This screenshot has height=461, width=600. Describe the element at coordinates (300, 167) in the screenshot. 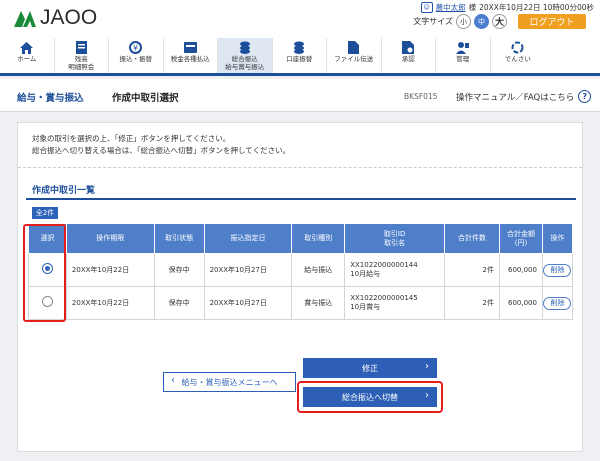

I see `divider` at that location.